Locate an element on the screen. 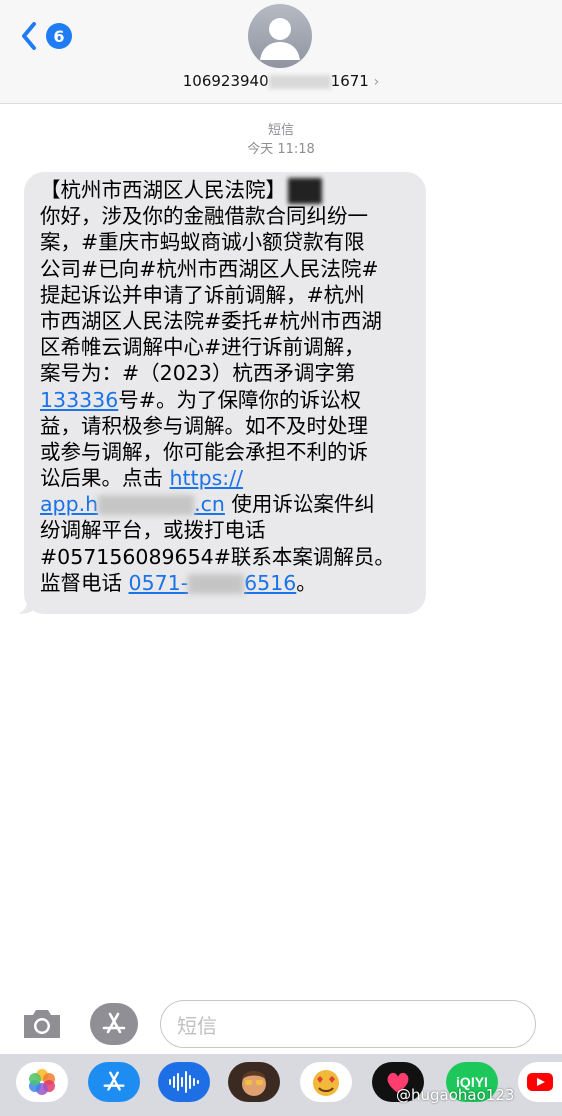  contact-avatar is located at coordinates (280, 36).